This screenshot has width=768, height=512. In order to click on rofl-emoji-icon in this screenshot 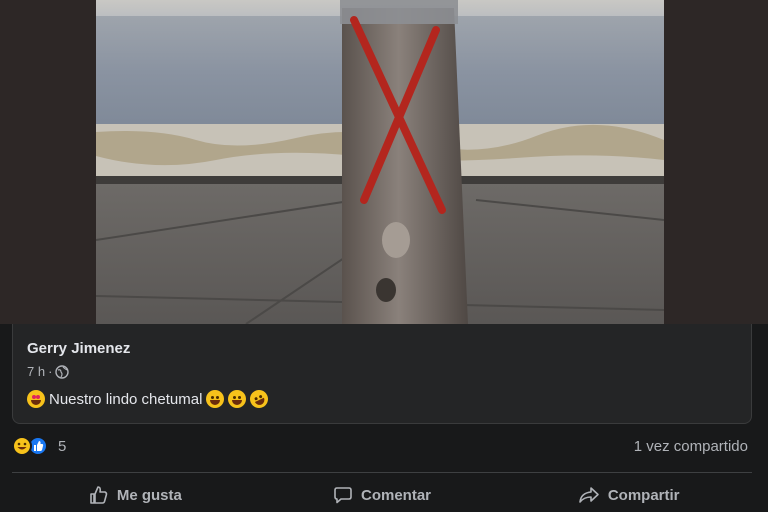, I will do `click(259, 399)`.